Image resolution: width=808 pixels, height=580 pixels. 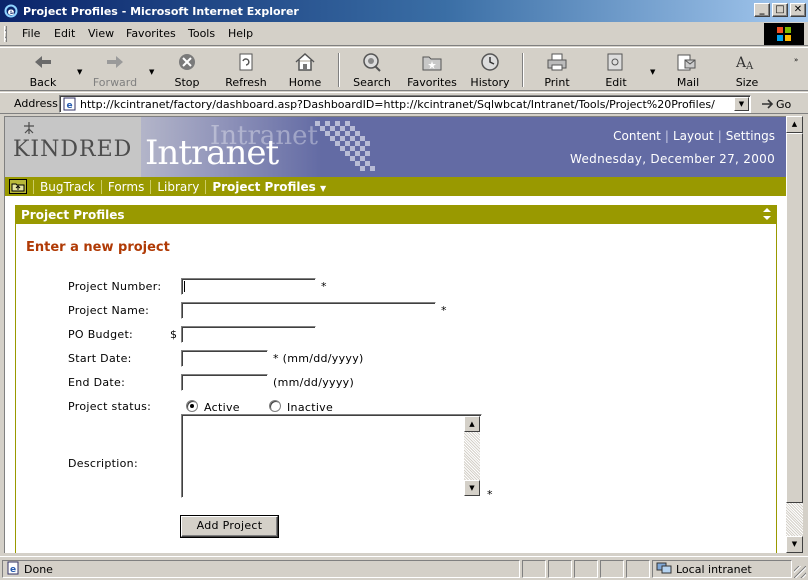 What do you see at coordinates (64, 33) in the screenshot?
I see `menu-edit: Edit` at bounding box center [64, 33].